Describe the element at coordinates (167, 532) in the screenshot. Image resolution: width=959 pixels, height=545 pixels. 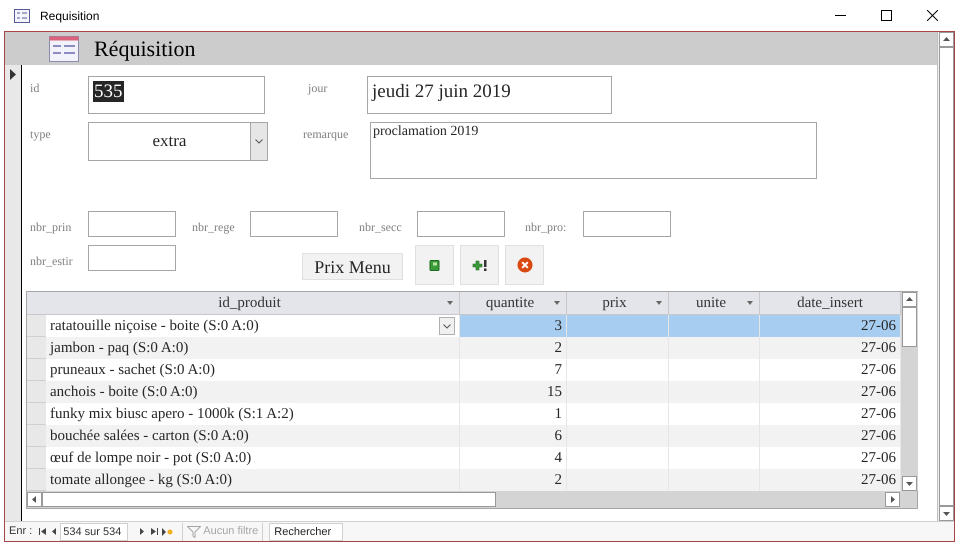
I see `new-record-icon` at that location.